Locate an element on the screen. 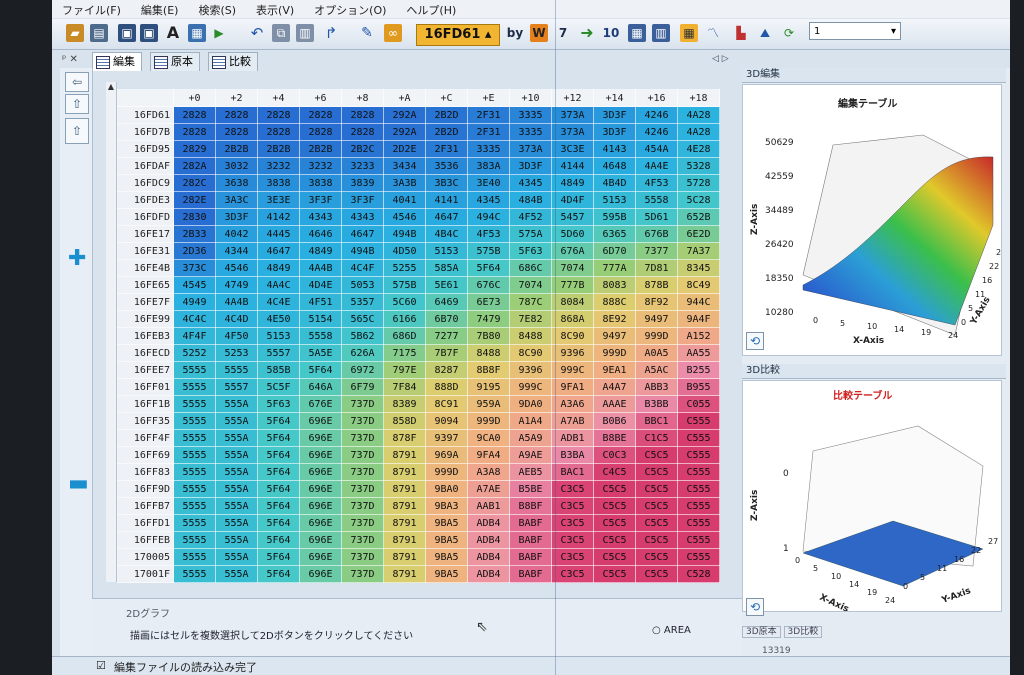 The width and height of the screenshot is (1024, 675). grid-cell: 626A is located at coordinates (362, 353).